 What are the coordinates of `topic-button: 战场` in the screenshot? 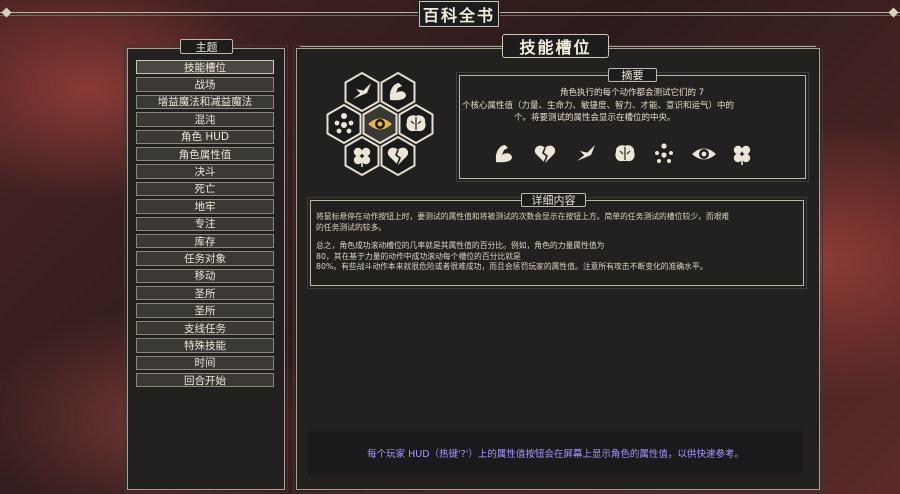 It's located at (205, 84).